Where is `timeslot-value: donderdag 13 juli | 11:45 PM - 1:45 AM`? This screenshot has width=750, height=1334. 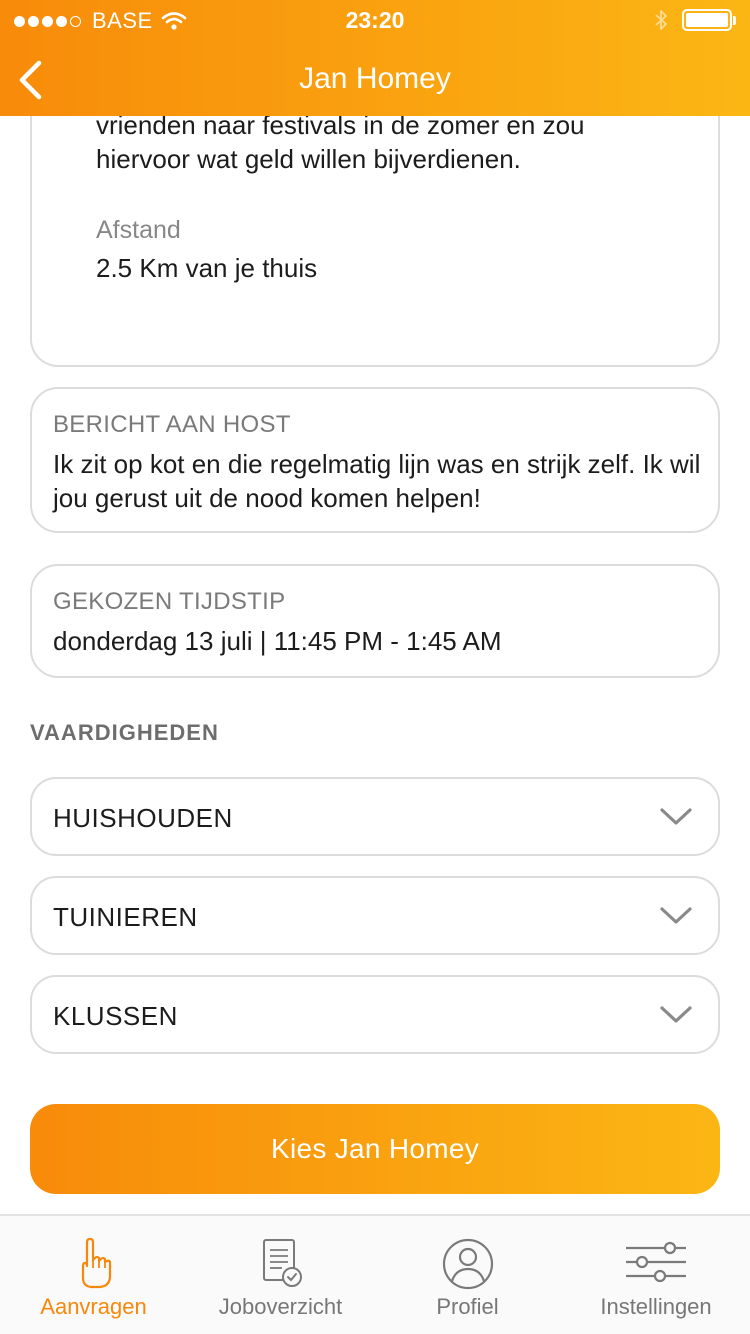 timeslot-value: donderdag 13 juli | 11:45 PM - 1:45 AM is located at coordinates (277, 641).